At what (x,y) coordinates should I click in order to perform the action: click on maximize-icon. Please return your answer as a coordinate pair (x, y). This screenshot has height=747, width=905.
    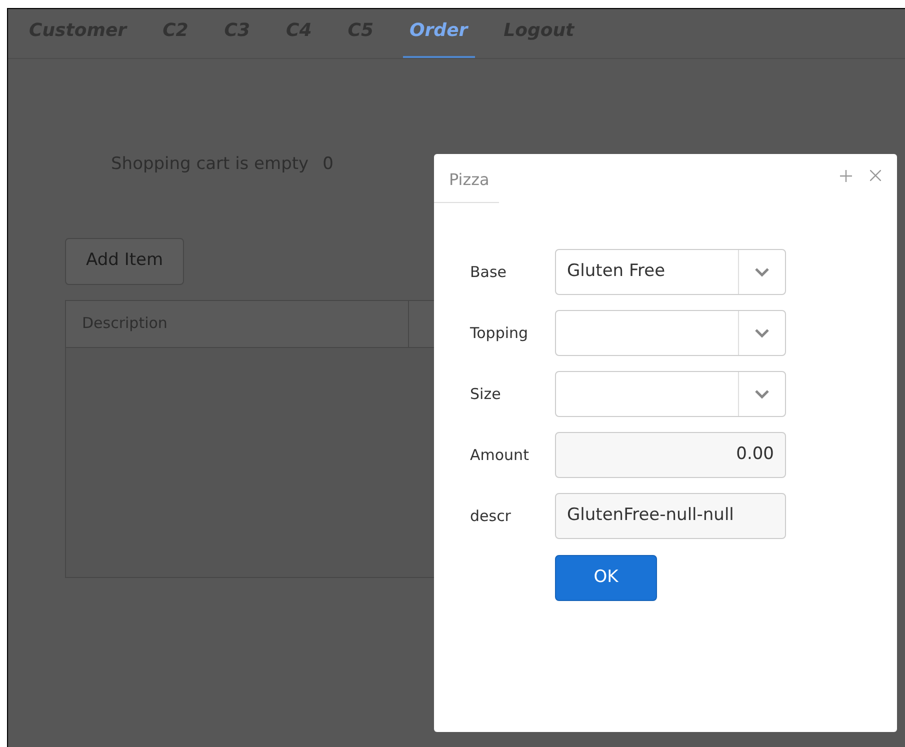
    Looking at the image, I should click on (846, 176).